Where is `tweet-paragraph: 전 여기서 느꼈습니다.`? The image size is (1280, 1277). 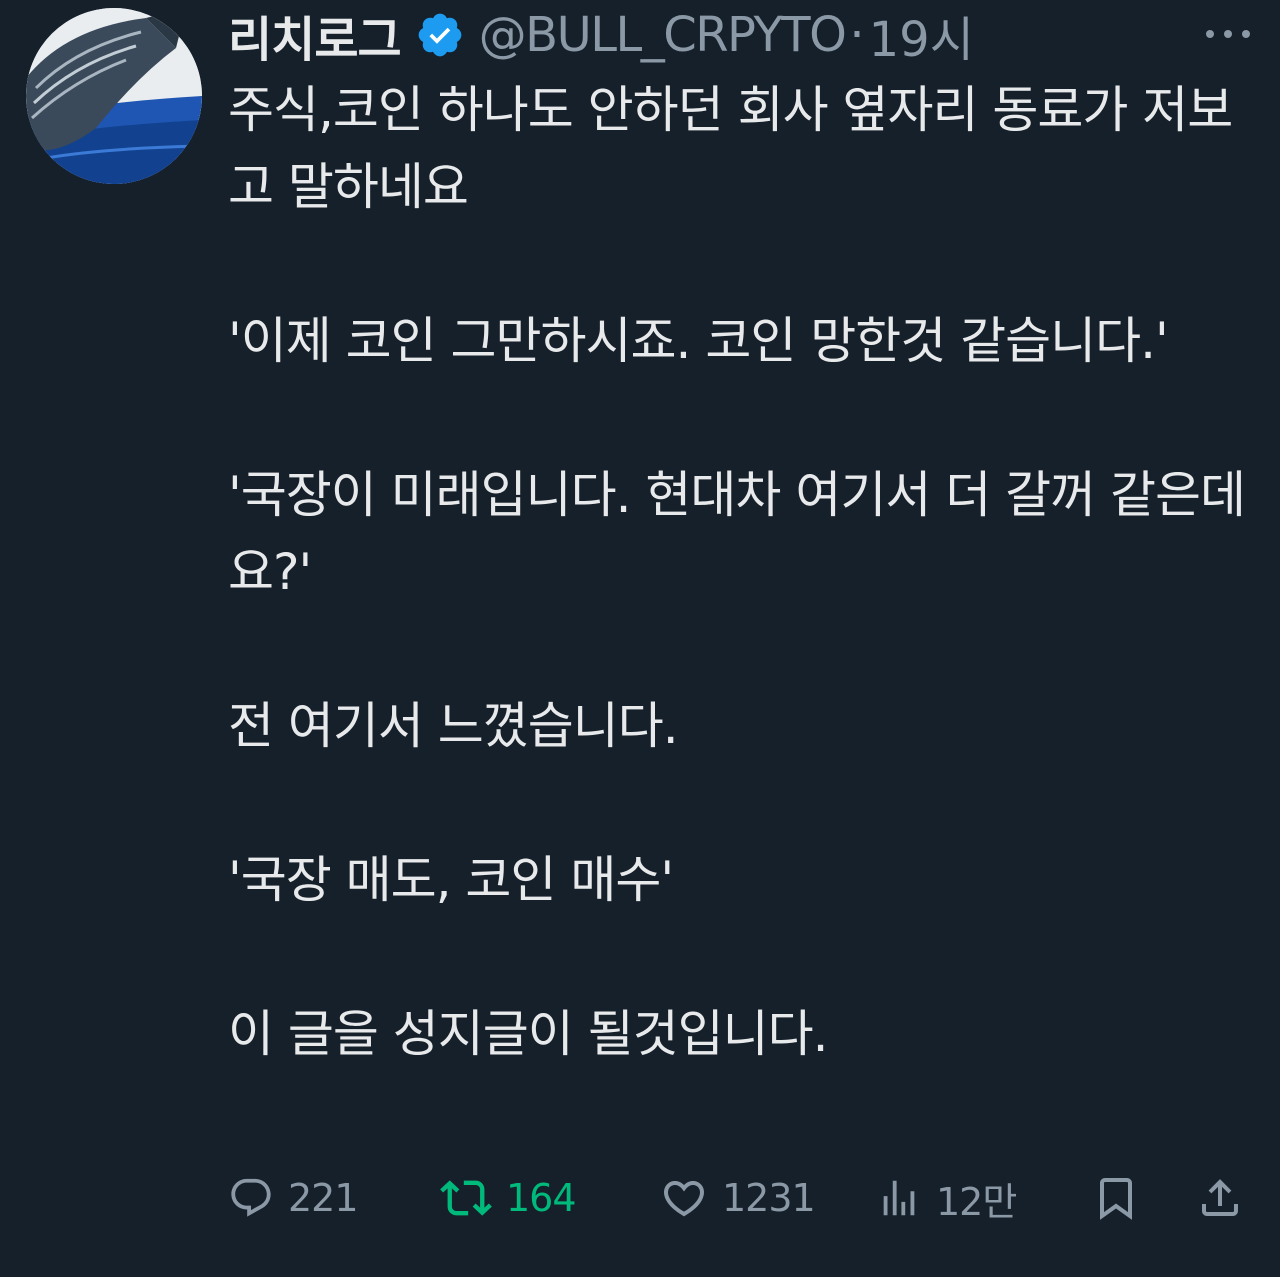 tweet-paragraph: 전 여기서 느꼈습니다. is located at coordinates (453, 726).